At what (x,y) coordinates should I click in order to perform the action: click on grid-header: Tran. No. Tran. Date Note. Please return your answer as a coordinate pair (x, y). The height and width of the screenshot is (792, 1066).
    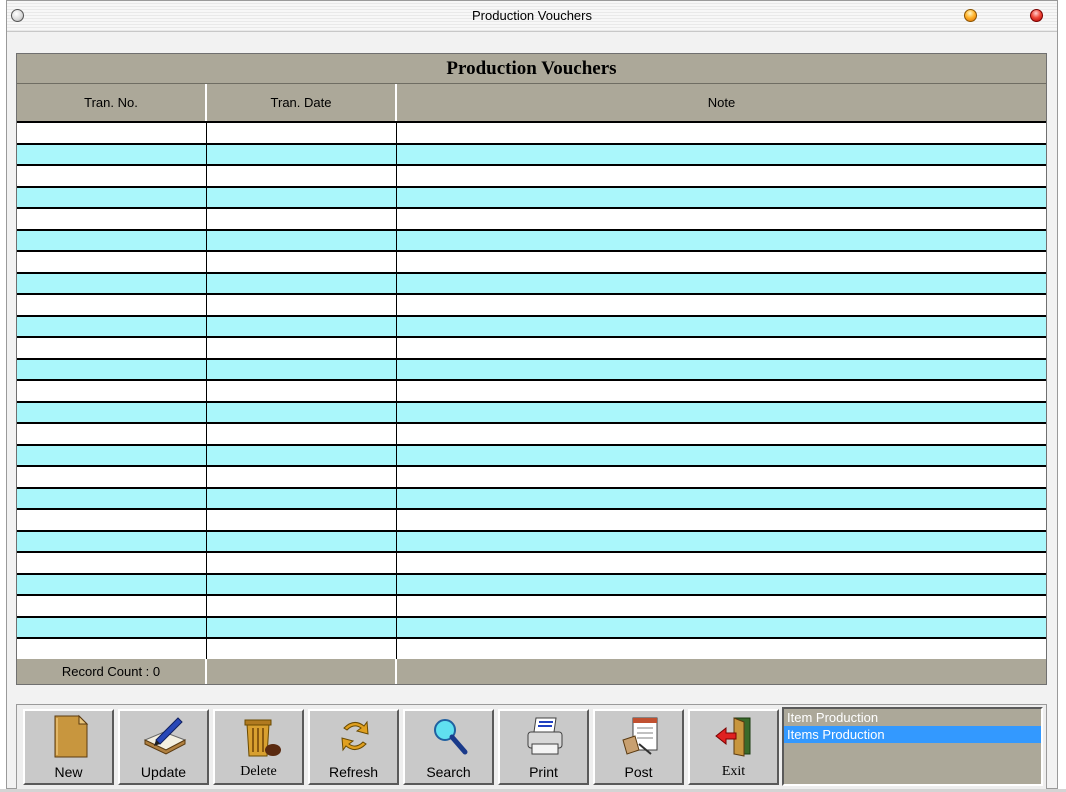
    Looking at the image, I should click on (531, 103).